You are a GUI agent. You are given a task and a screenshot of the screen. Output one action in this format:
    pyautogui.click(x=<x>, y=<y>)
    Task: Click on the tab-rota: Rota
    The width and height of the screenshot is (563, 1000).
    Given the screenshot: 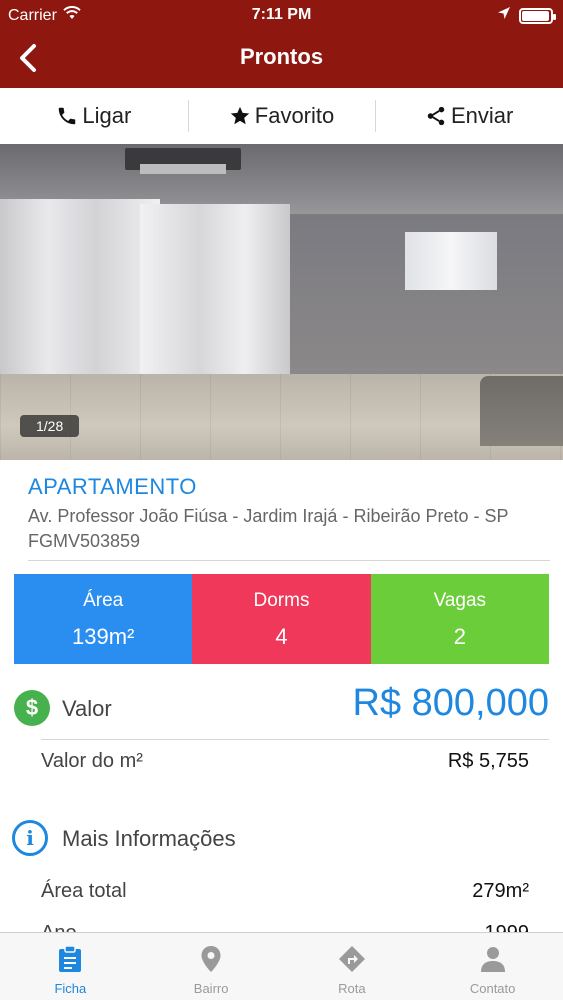 What is the action you would take?
    pyautogui.click(x=352, y=966)
    